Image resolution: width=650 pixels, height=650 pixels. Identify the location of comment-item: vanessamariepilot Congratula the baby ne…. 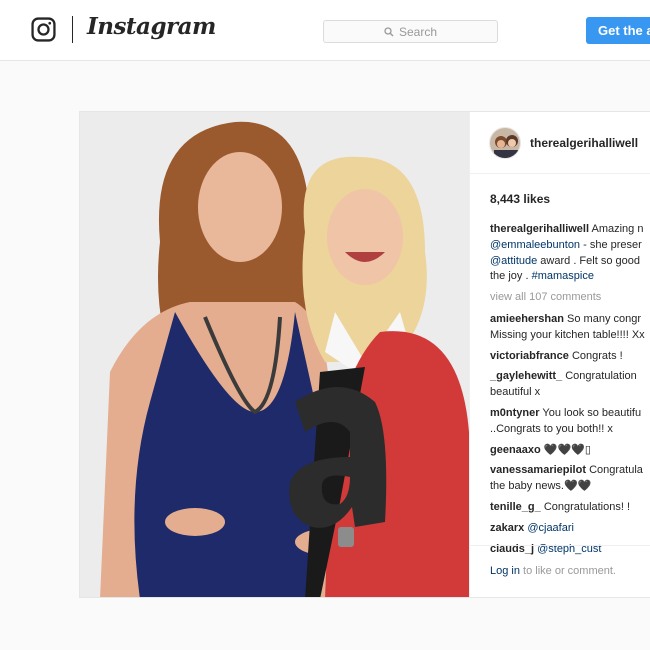
(570, 479).